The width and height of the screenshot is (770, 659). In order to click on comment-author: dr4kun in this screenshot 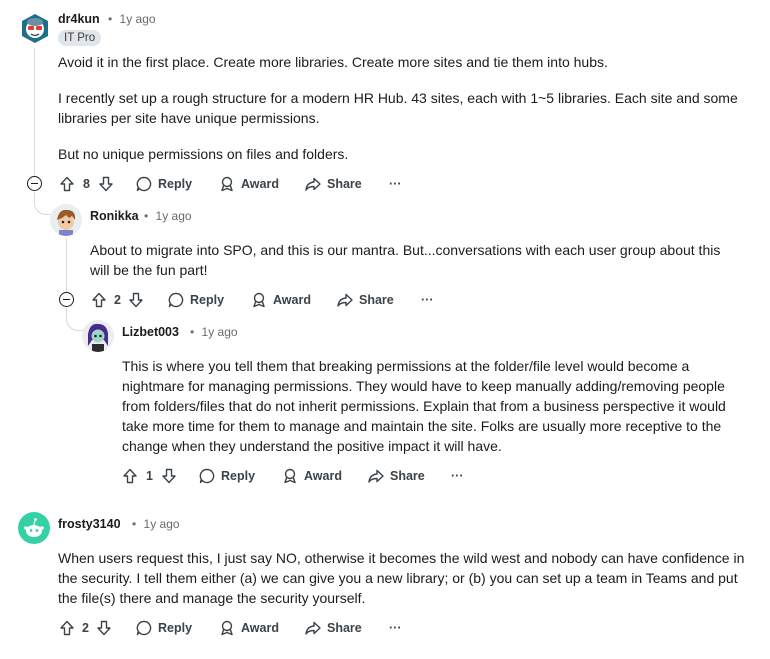, I will do `click(79, 19)`.